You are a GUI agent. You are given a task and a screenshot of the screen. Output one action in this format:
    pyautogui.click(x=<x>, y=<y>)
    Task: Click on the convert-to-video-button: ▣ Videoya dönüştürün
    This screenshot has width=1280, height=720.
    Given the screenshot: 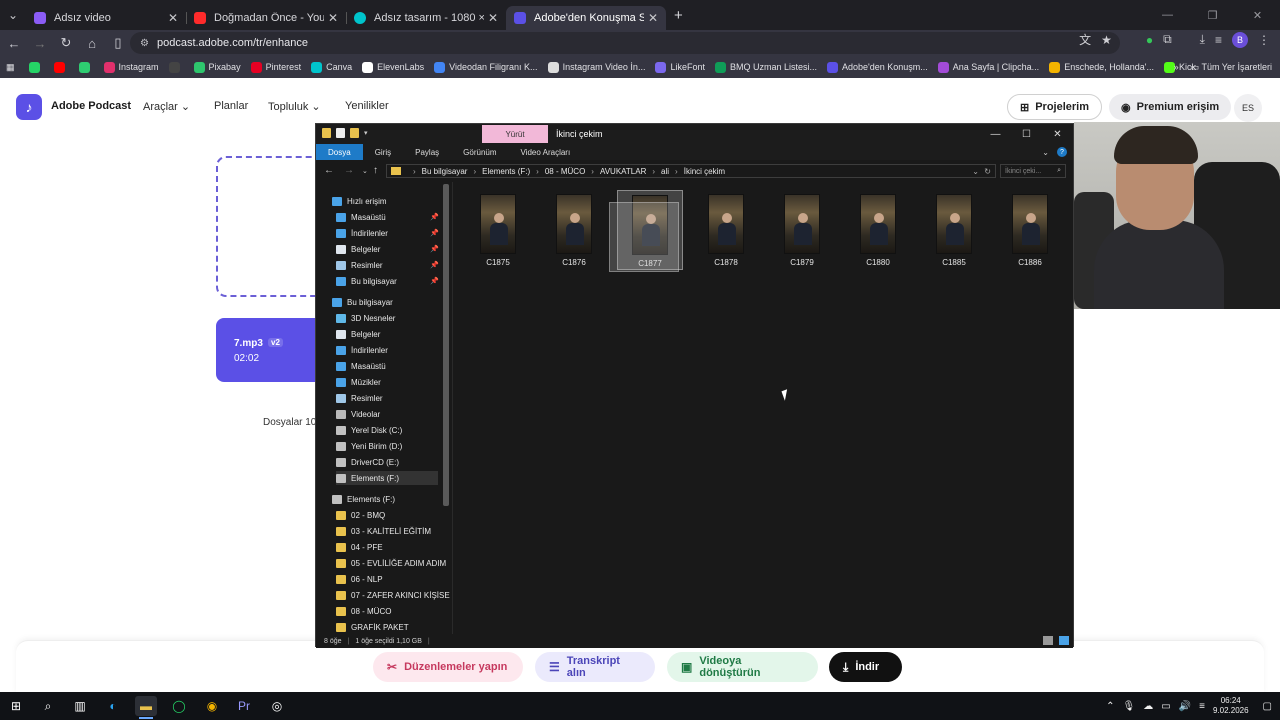 What is the action you would take?
    pyautogui.click(x=742, y=667)
    